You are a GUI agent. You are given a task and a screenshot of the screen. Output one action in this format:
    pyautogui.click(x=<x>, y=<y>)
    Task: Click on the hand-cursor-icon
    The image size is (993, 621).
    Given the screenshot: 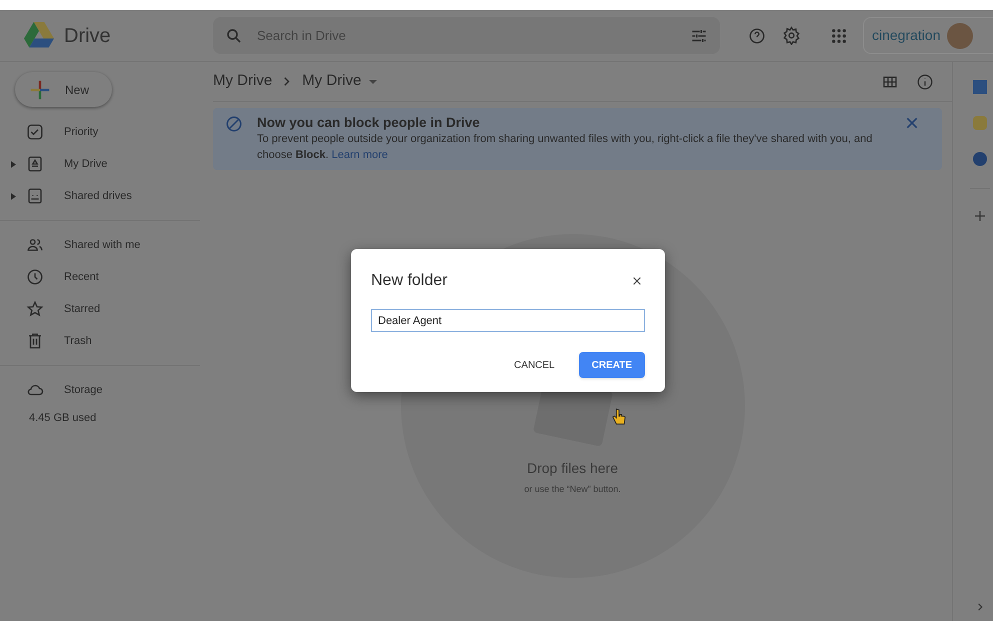 What is the action you would take?
    pyautogui.click(x=619, y=417)
    